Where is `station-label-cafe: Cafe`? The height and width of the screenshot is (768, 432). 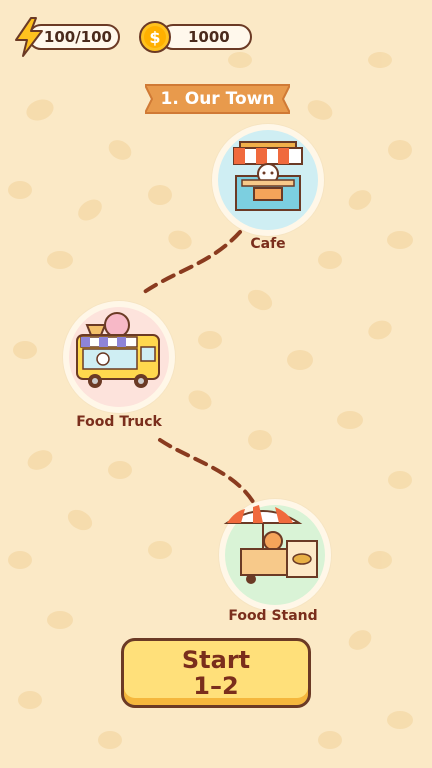 station-label-cafe: Cafe is located at coordinates (268, 244).